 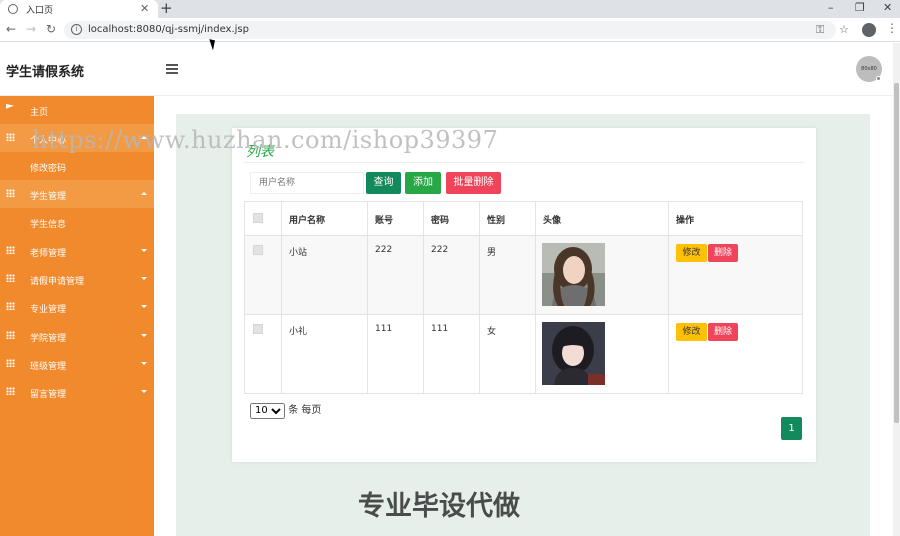 What do you see at coordinates (168, 29) in the screenshot?
I see `url-text: localhost:8080/qj-ssmj/index.jsp` at bounding box center [168, 29].